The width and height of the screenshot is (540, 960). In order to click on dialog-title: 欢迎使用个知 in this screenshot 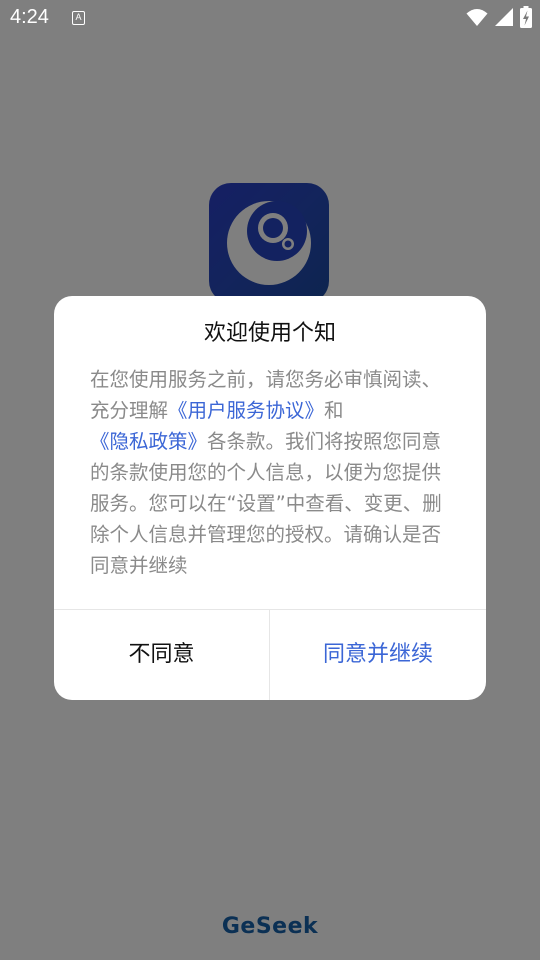, I will do `click(269, 333)`.